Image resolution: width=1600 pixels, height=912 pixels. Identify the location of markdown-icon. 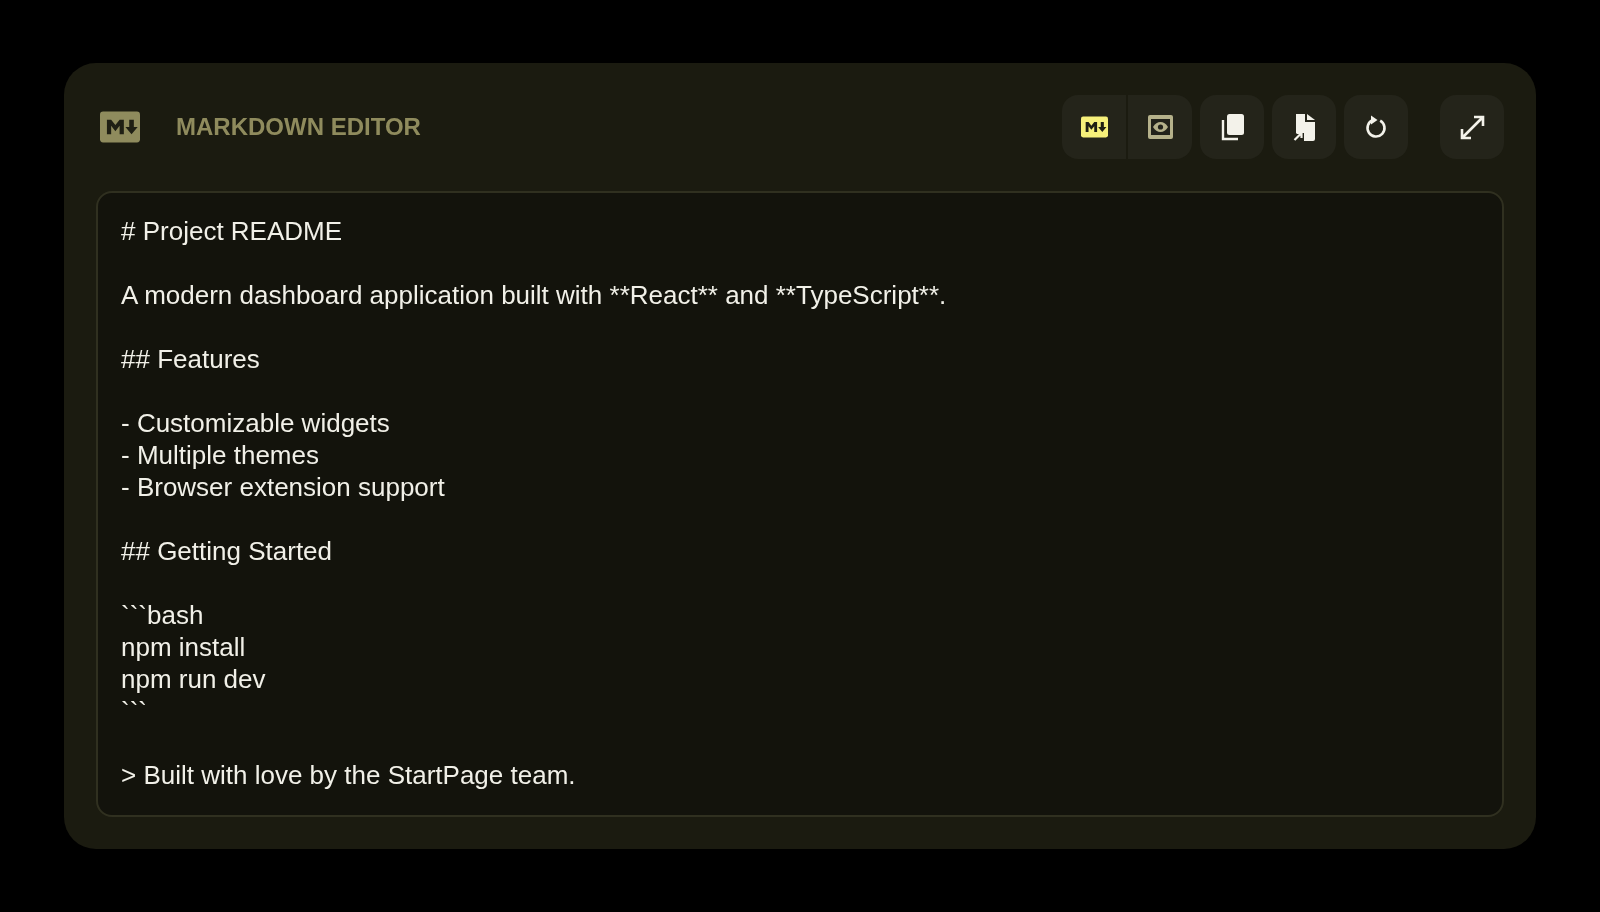
(1094, 127).